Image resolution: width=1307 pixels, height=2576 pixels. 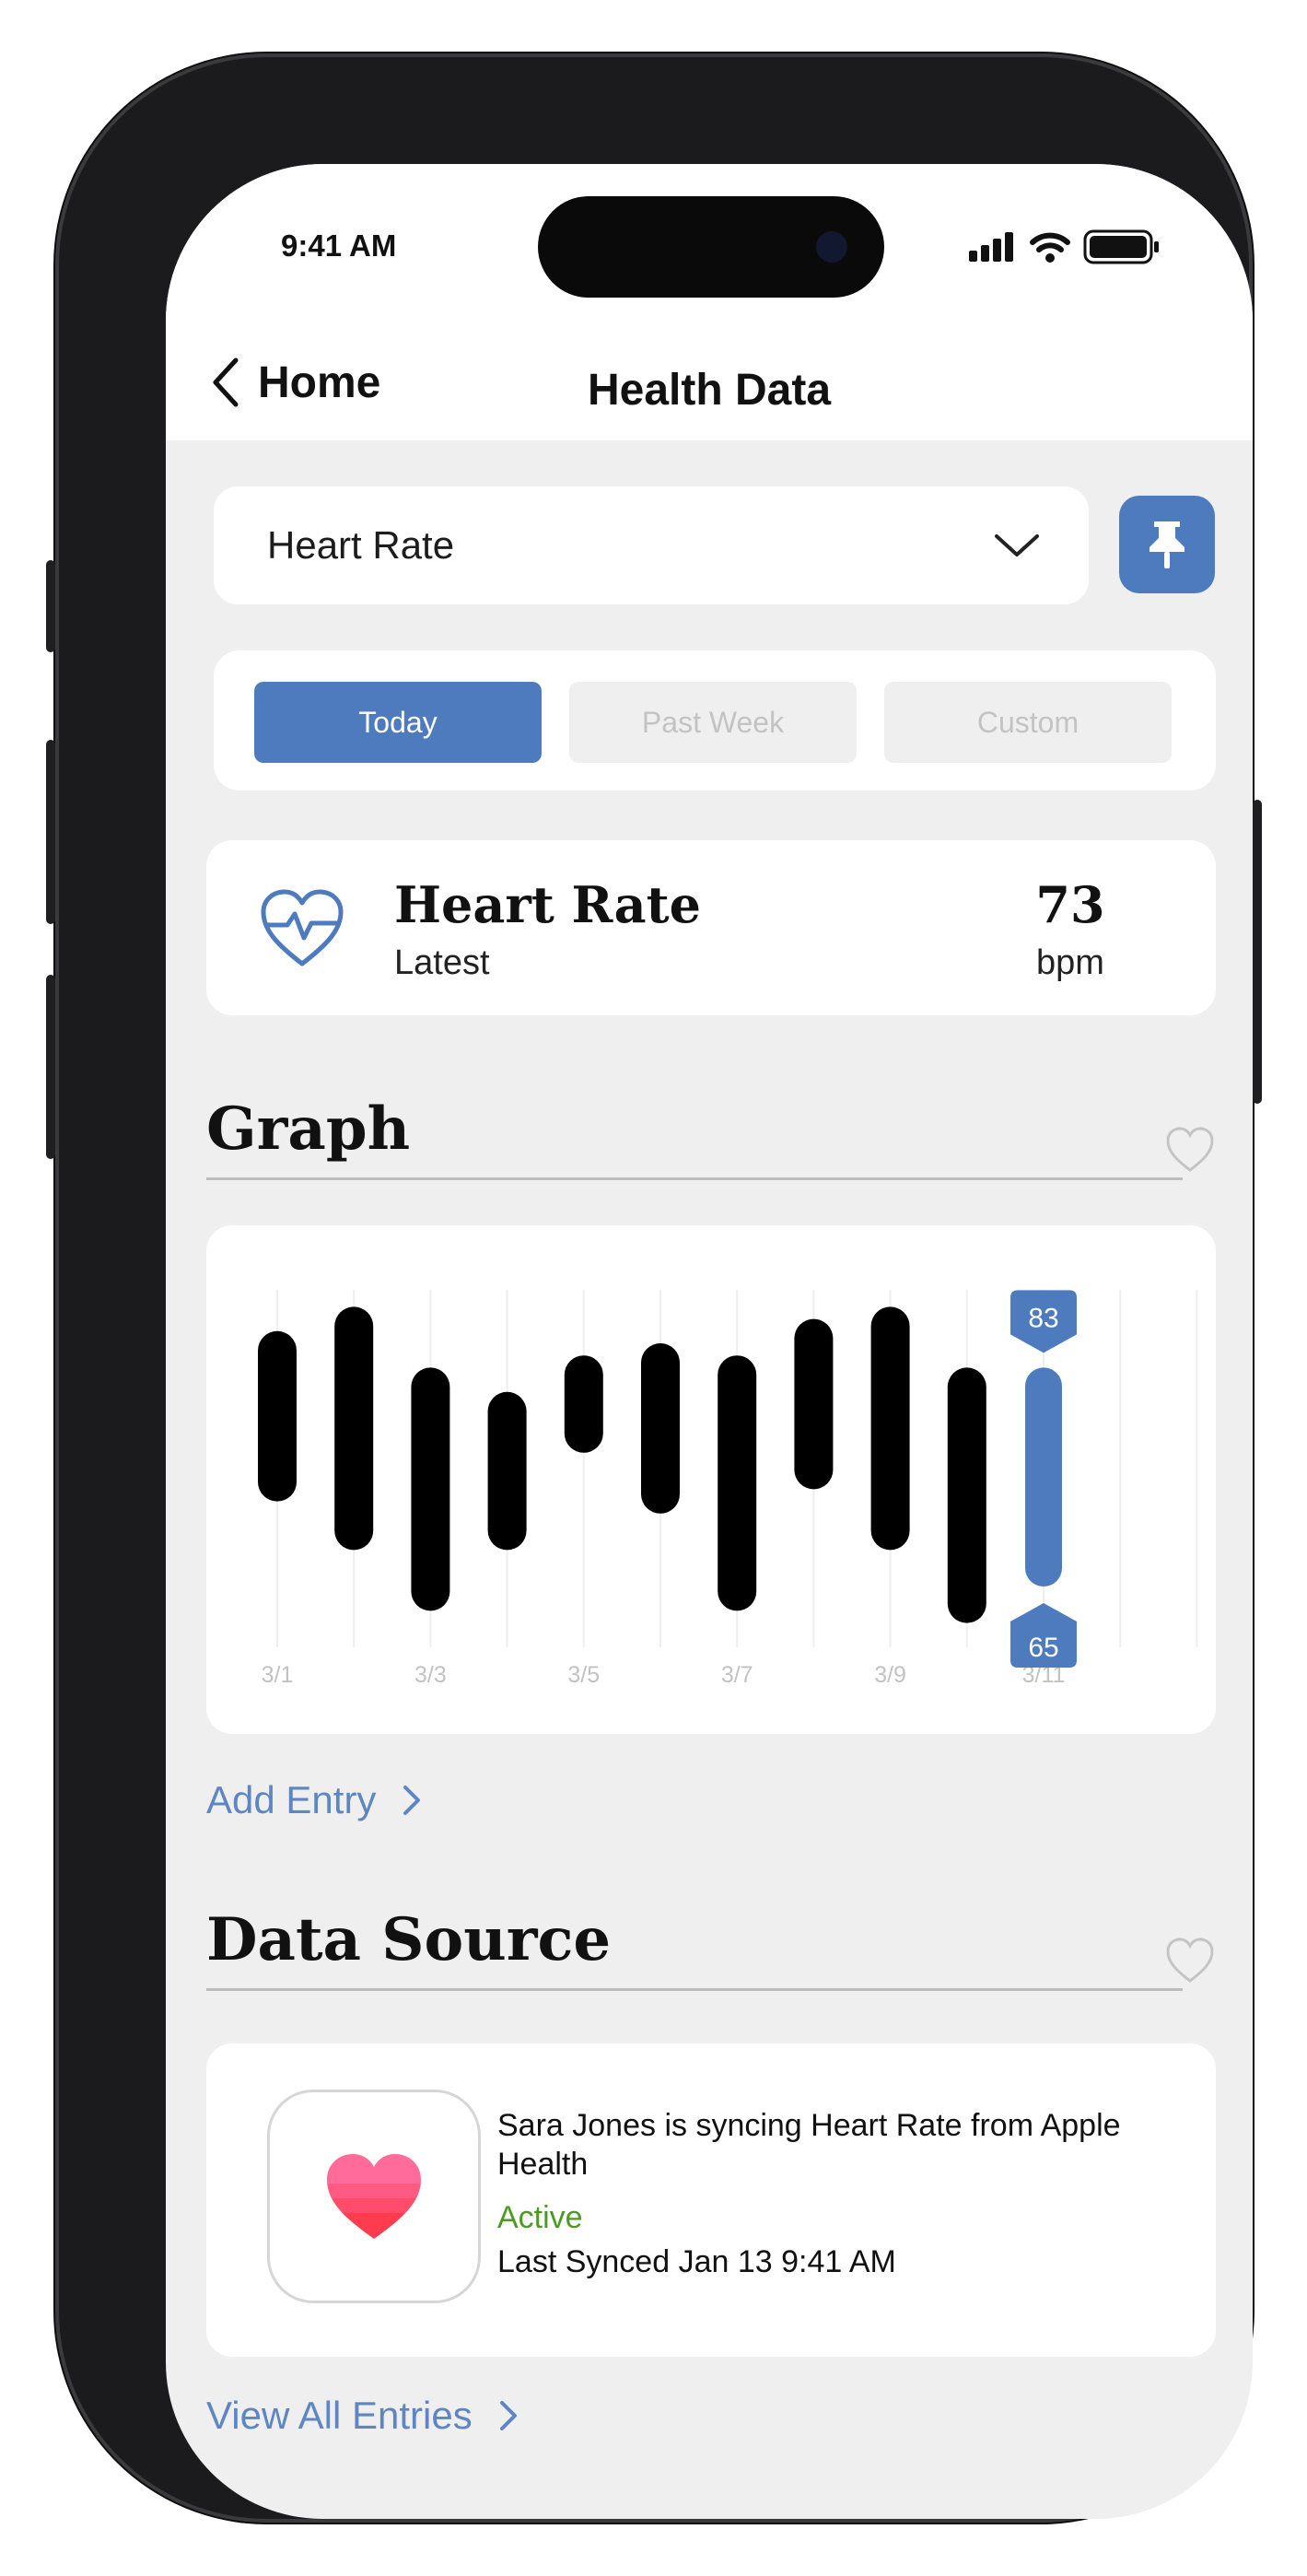 I want to click on x-tick-label: 3/7, so click(x=737, y=1675).